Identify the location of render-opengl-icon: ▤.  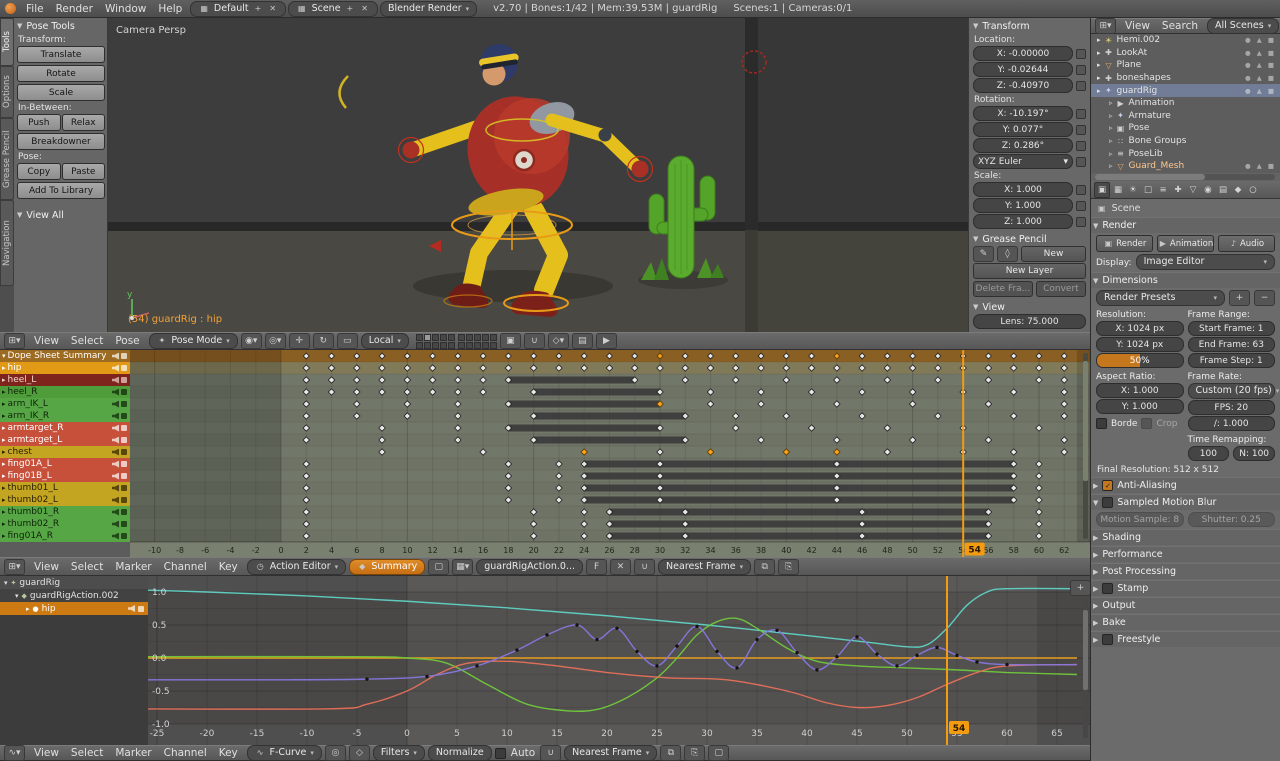
(582, 341).